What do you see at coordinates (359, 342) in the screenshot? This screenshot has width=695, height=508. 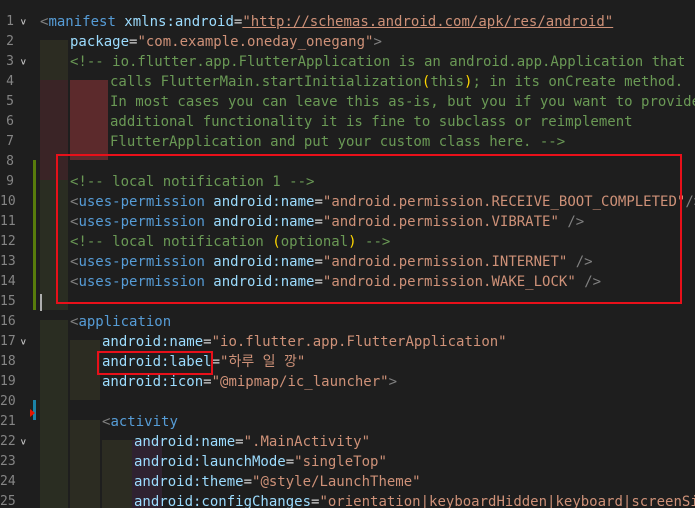 I see `token: "io.flutter.app.FlutterApplication"` at bounding box center [359, 342].